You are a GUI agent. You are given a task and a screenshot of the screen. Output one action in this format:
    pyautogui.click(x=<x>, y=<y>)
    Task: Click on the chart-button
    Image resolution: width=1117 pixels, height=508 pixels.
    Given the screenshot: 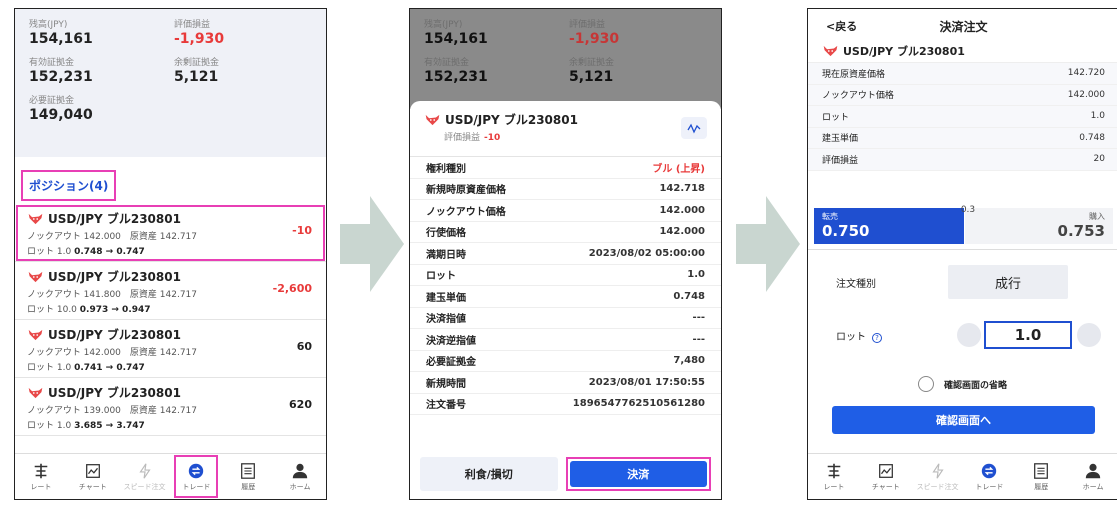 What is the action you would take?
    pyautogui.click(x=694, y=128)
    